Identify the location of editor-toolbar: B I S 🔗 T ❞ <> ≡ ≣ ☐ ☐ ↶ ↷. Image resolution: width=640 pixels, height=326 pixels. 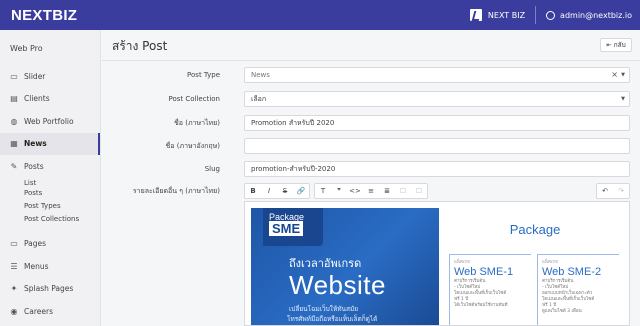
(437, 191).